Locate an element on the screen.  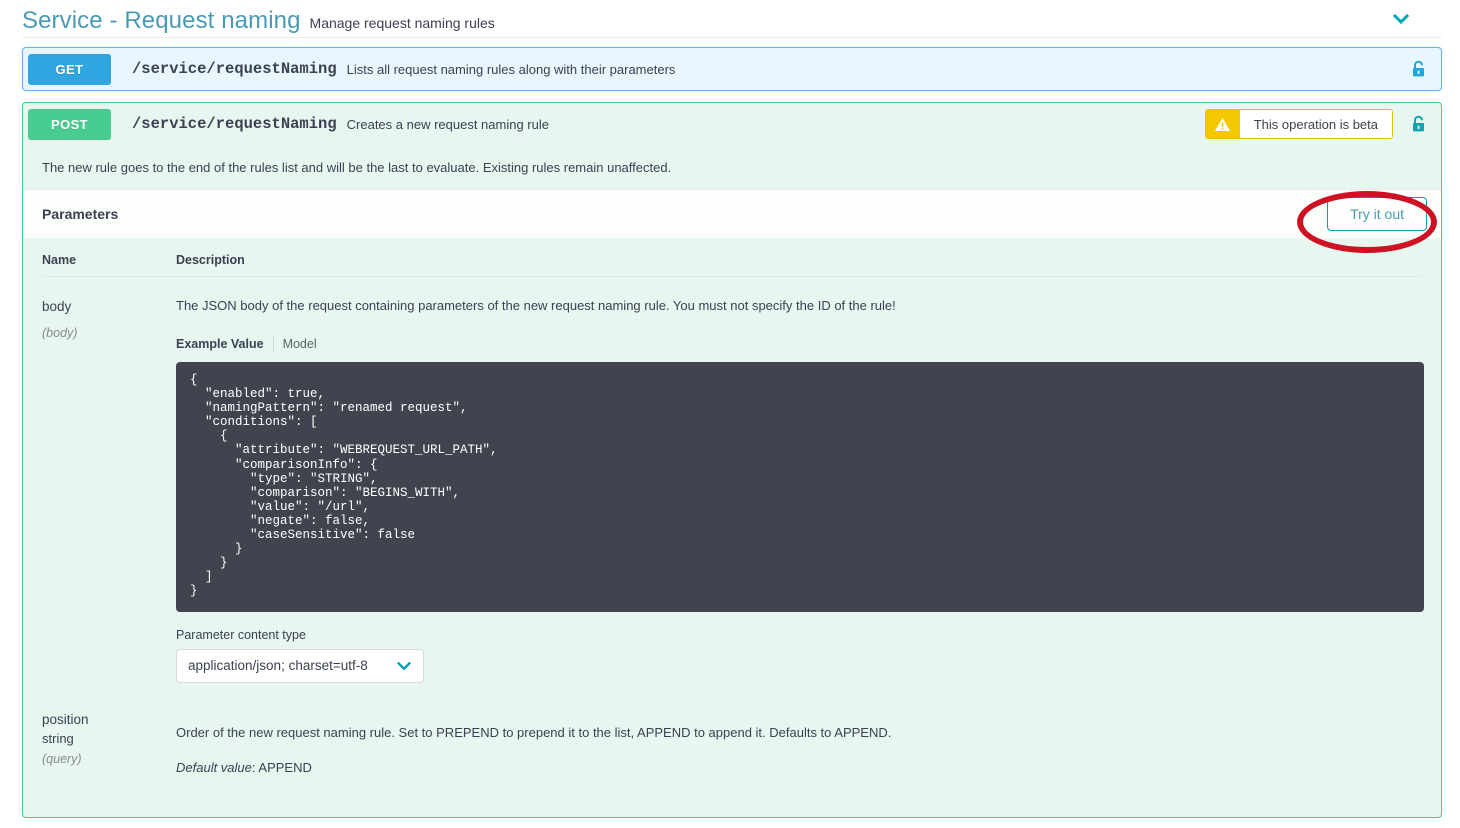
example-model-tabs: Example Value Model is located at coordinates (800, 344).